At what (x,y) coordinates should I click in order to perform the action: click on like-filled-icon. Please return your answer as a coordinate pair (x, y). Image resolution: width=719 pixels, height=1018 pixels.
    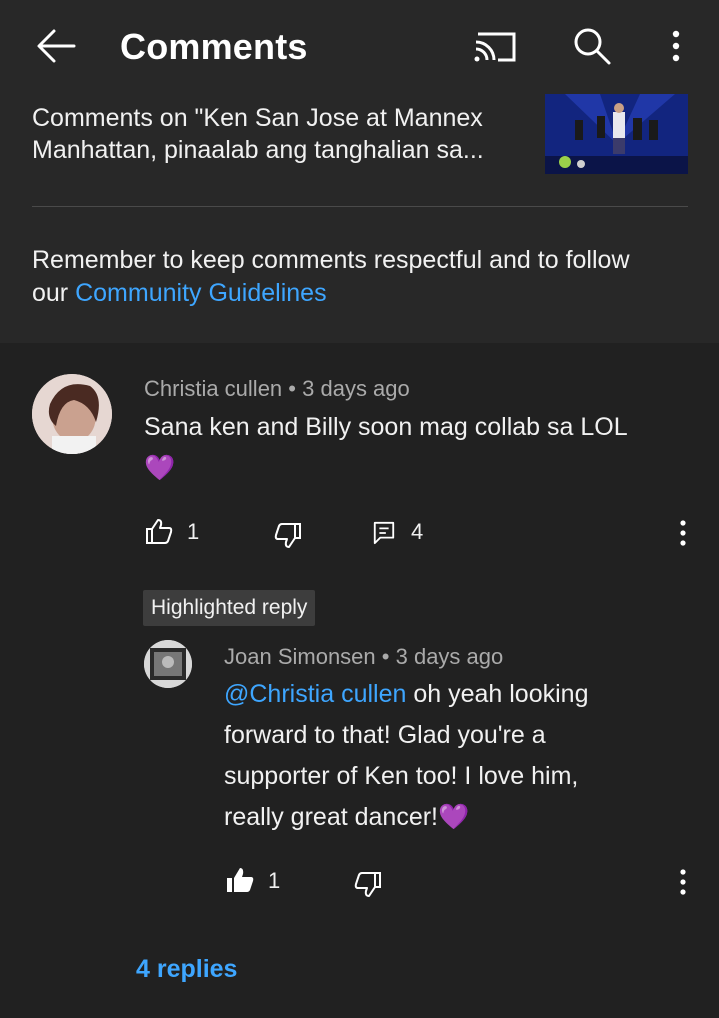
    Looking at the image, I should click on (240, 880).